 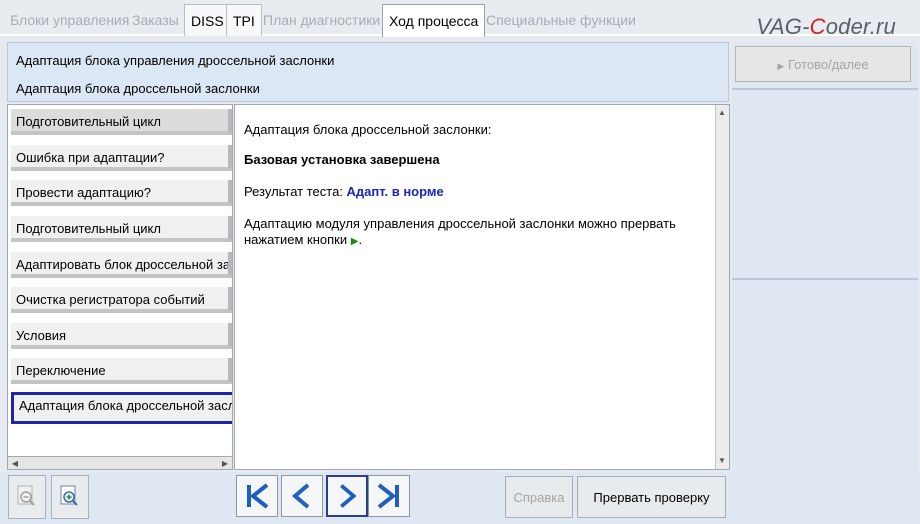 I want to click on result-value: Адапт. в норме, so click(x=395, y=191).